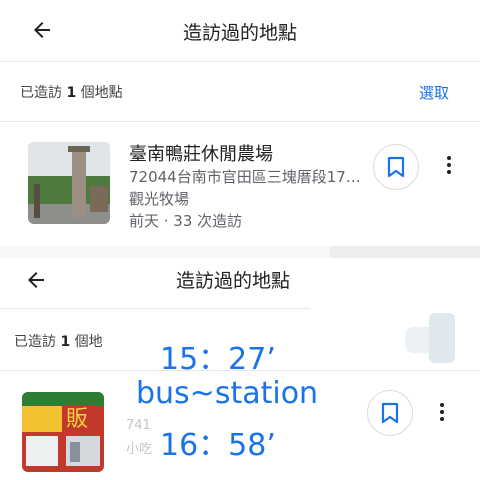  What do you see at coordinates (201, 154) in the screenshot?
I see `place-name: 臺南鴨莊休閒農場` at bounding box center [201, 154].